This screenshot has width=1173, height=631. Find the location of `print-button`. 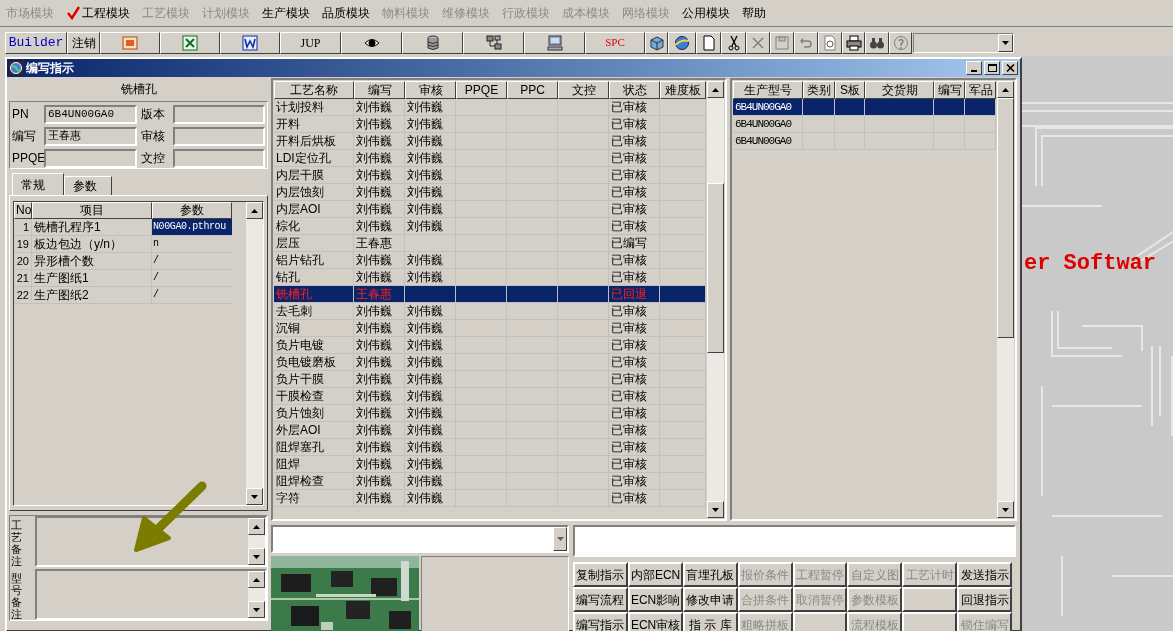

print-button is located at coordinates (853, 42).